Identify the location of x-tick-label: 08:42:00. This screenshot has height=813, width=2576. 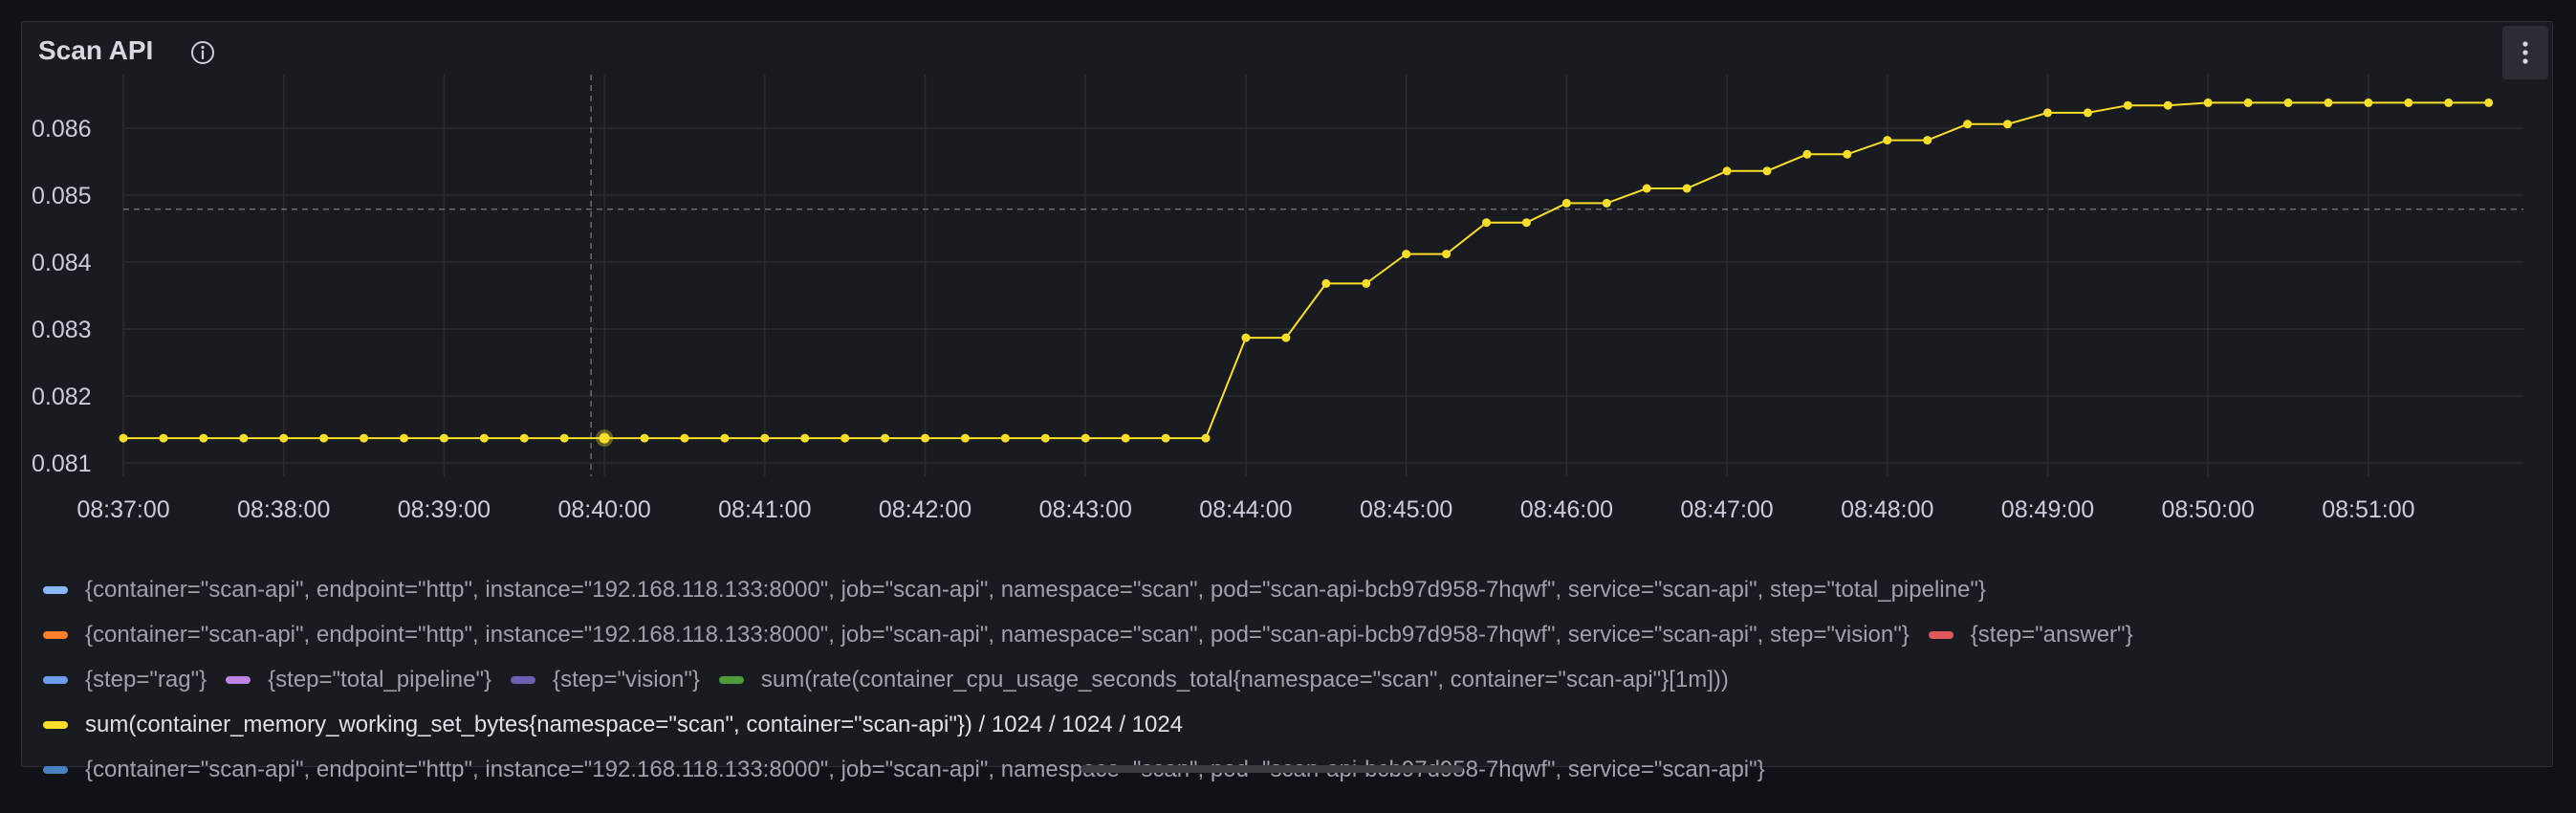
(925, 509).